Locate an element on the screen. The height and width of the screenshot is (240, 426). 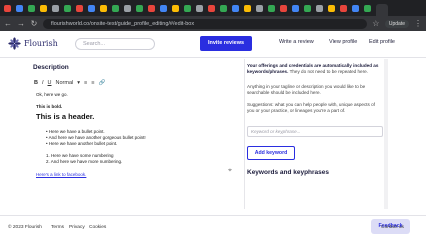
terms-link: Terms is located at coordinates (57, 227).